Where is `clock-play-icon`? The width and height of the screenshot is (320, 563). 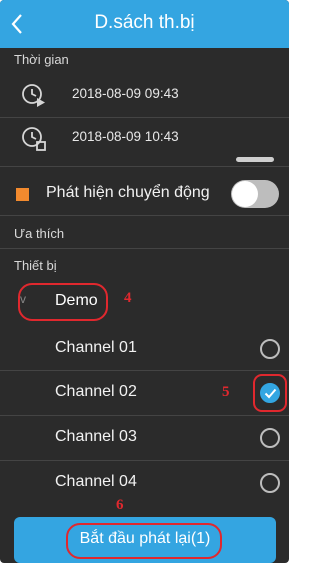 clock-play-icon is located at coordinates (33, 95).